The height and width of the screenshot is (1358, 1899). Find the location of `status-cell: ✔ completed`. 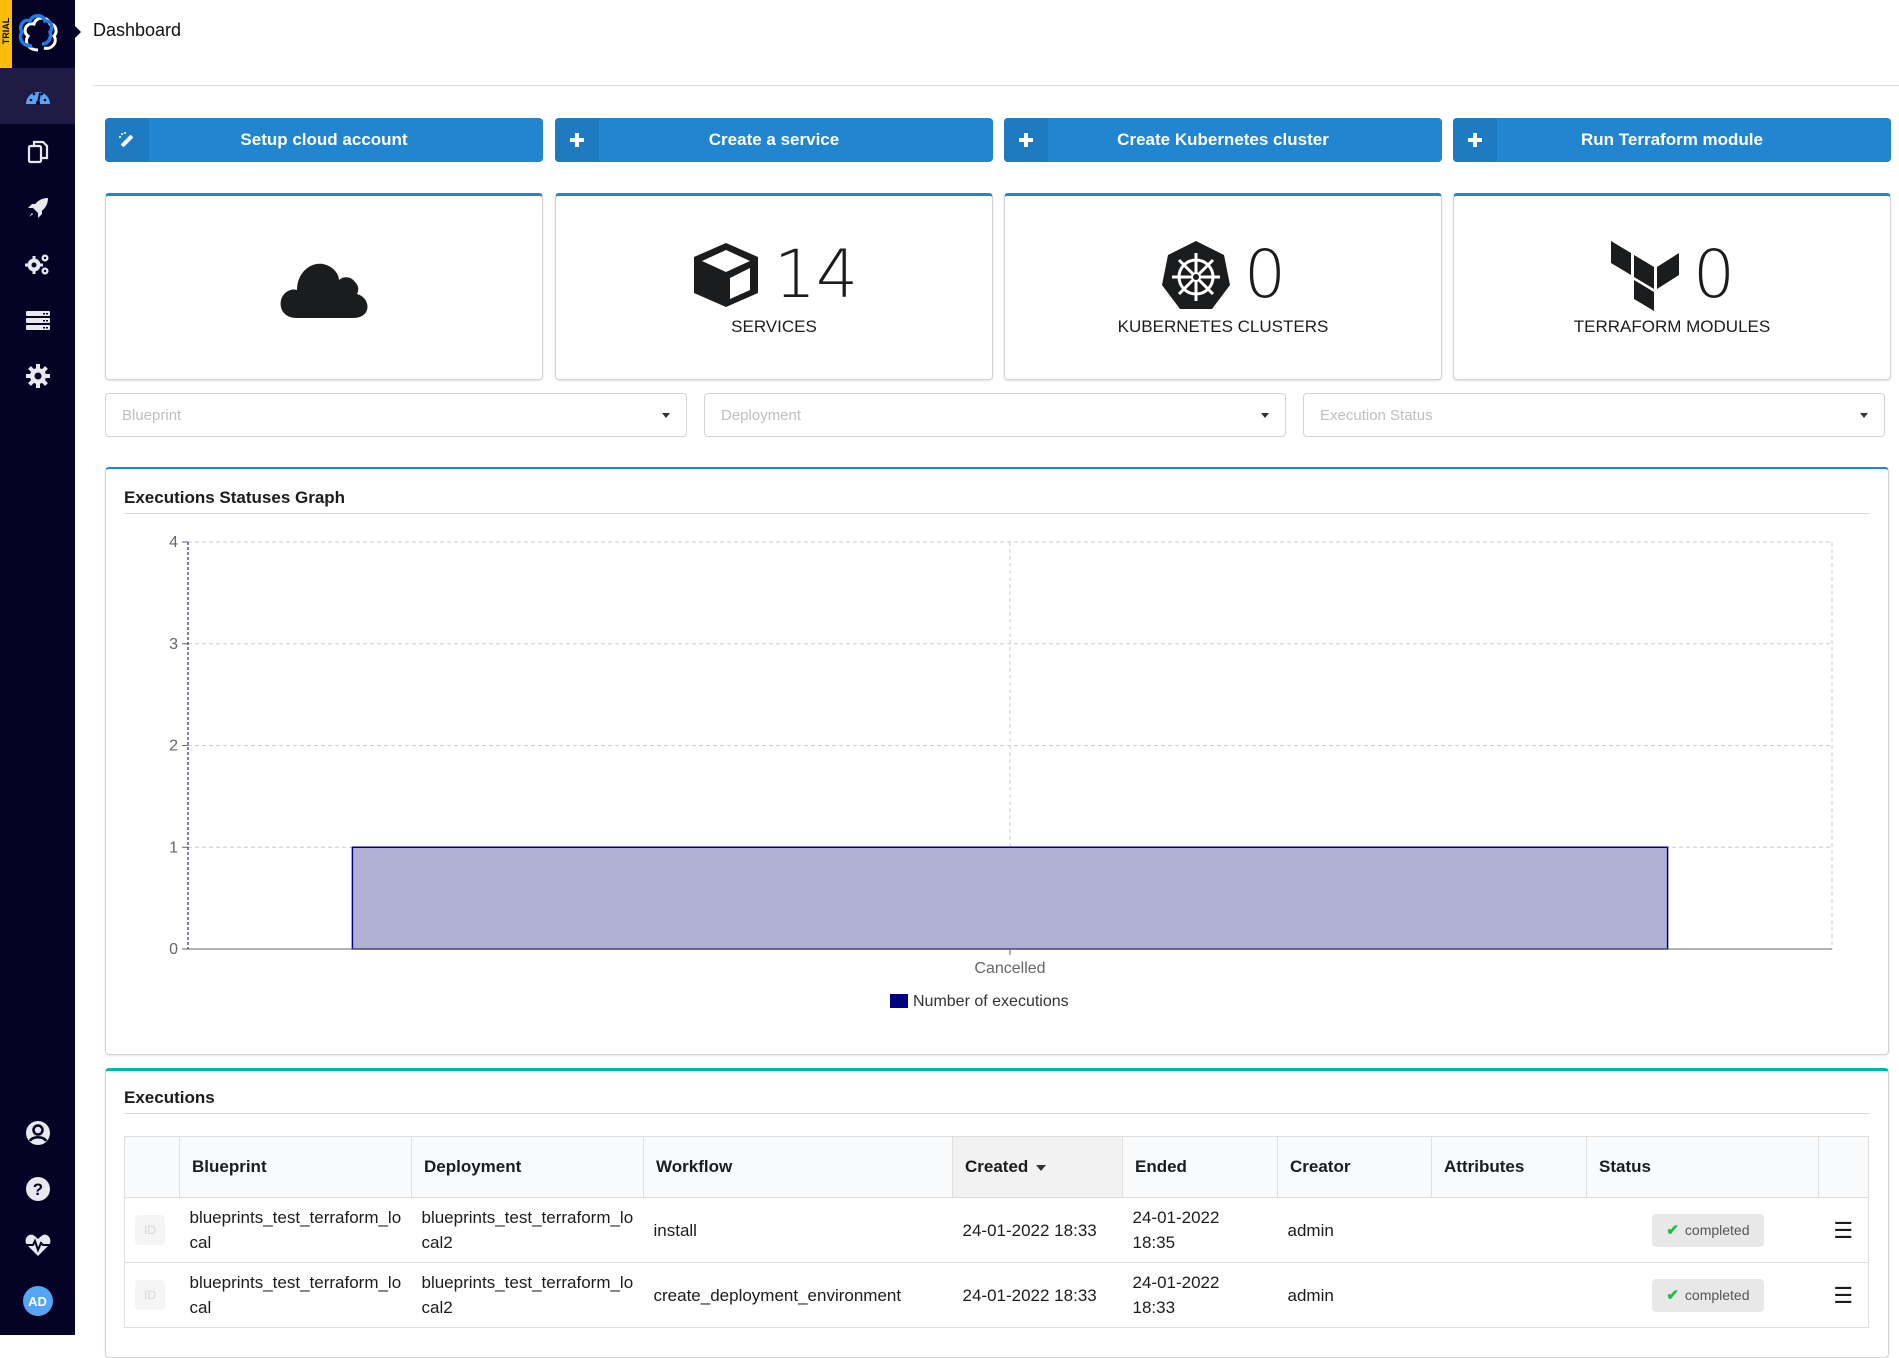

status-cell: ✔ completed is located at coordinates (1702, 1295).